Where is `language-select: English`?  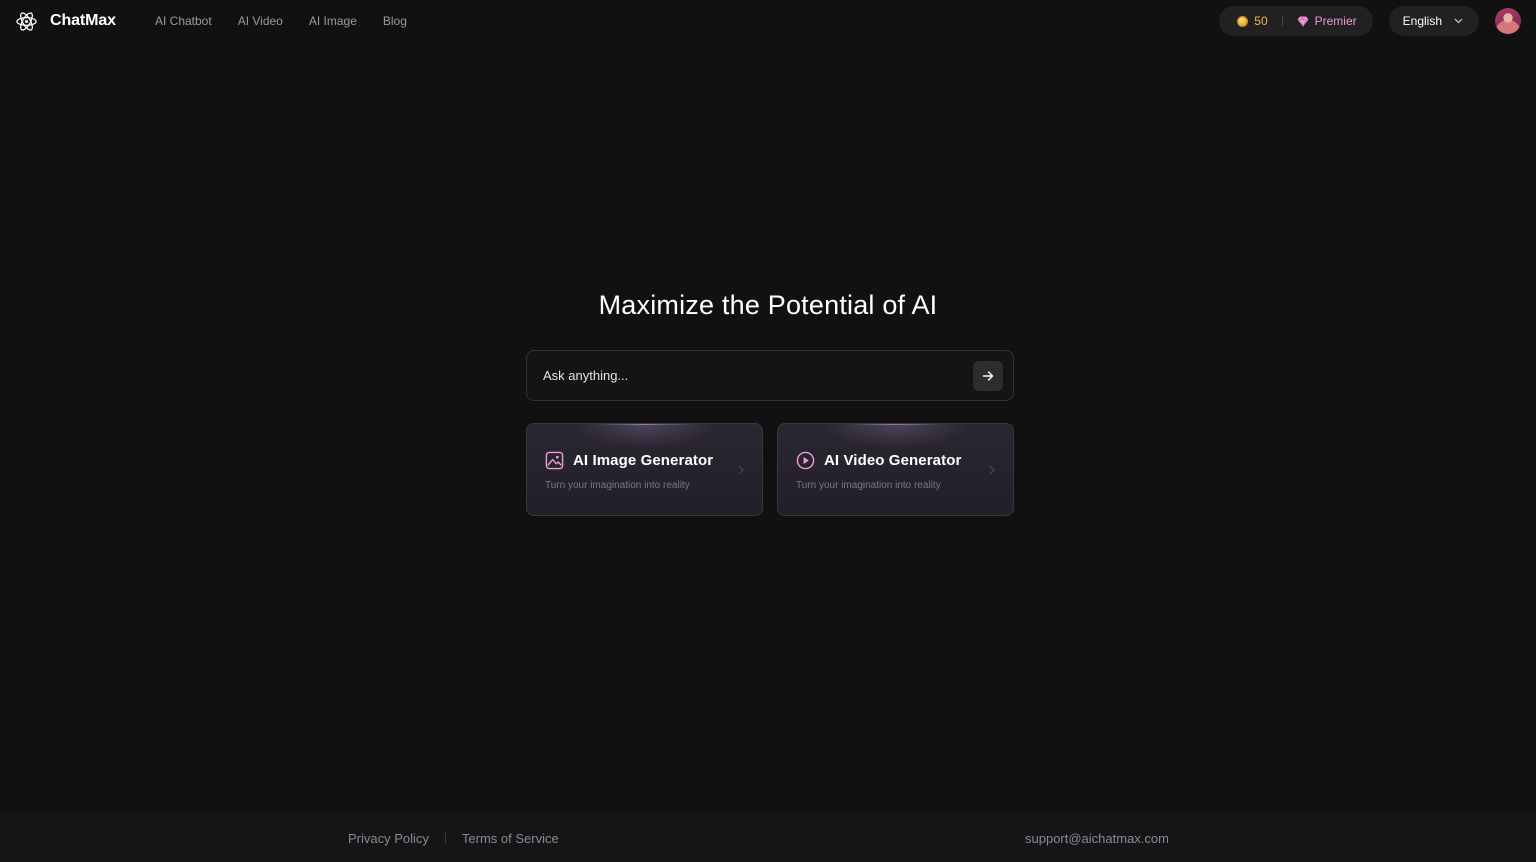 language-select: English is located at coordinates (1433, 21).